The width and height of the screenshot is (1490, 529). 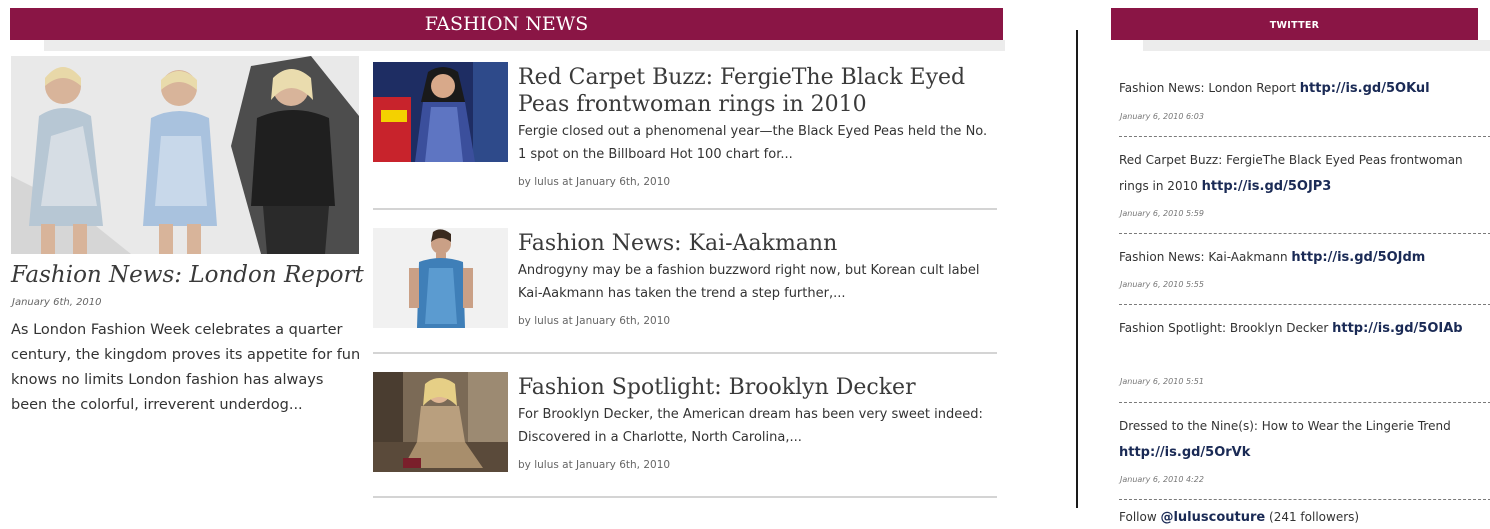 I want to click on tweet-link: http://is.gd/5OrVk, so click(x=1184, y=452).